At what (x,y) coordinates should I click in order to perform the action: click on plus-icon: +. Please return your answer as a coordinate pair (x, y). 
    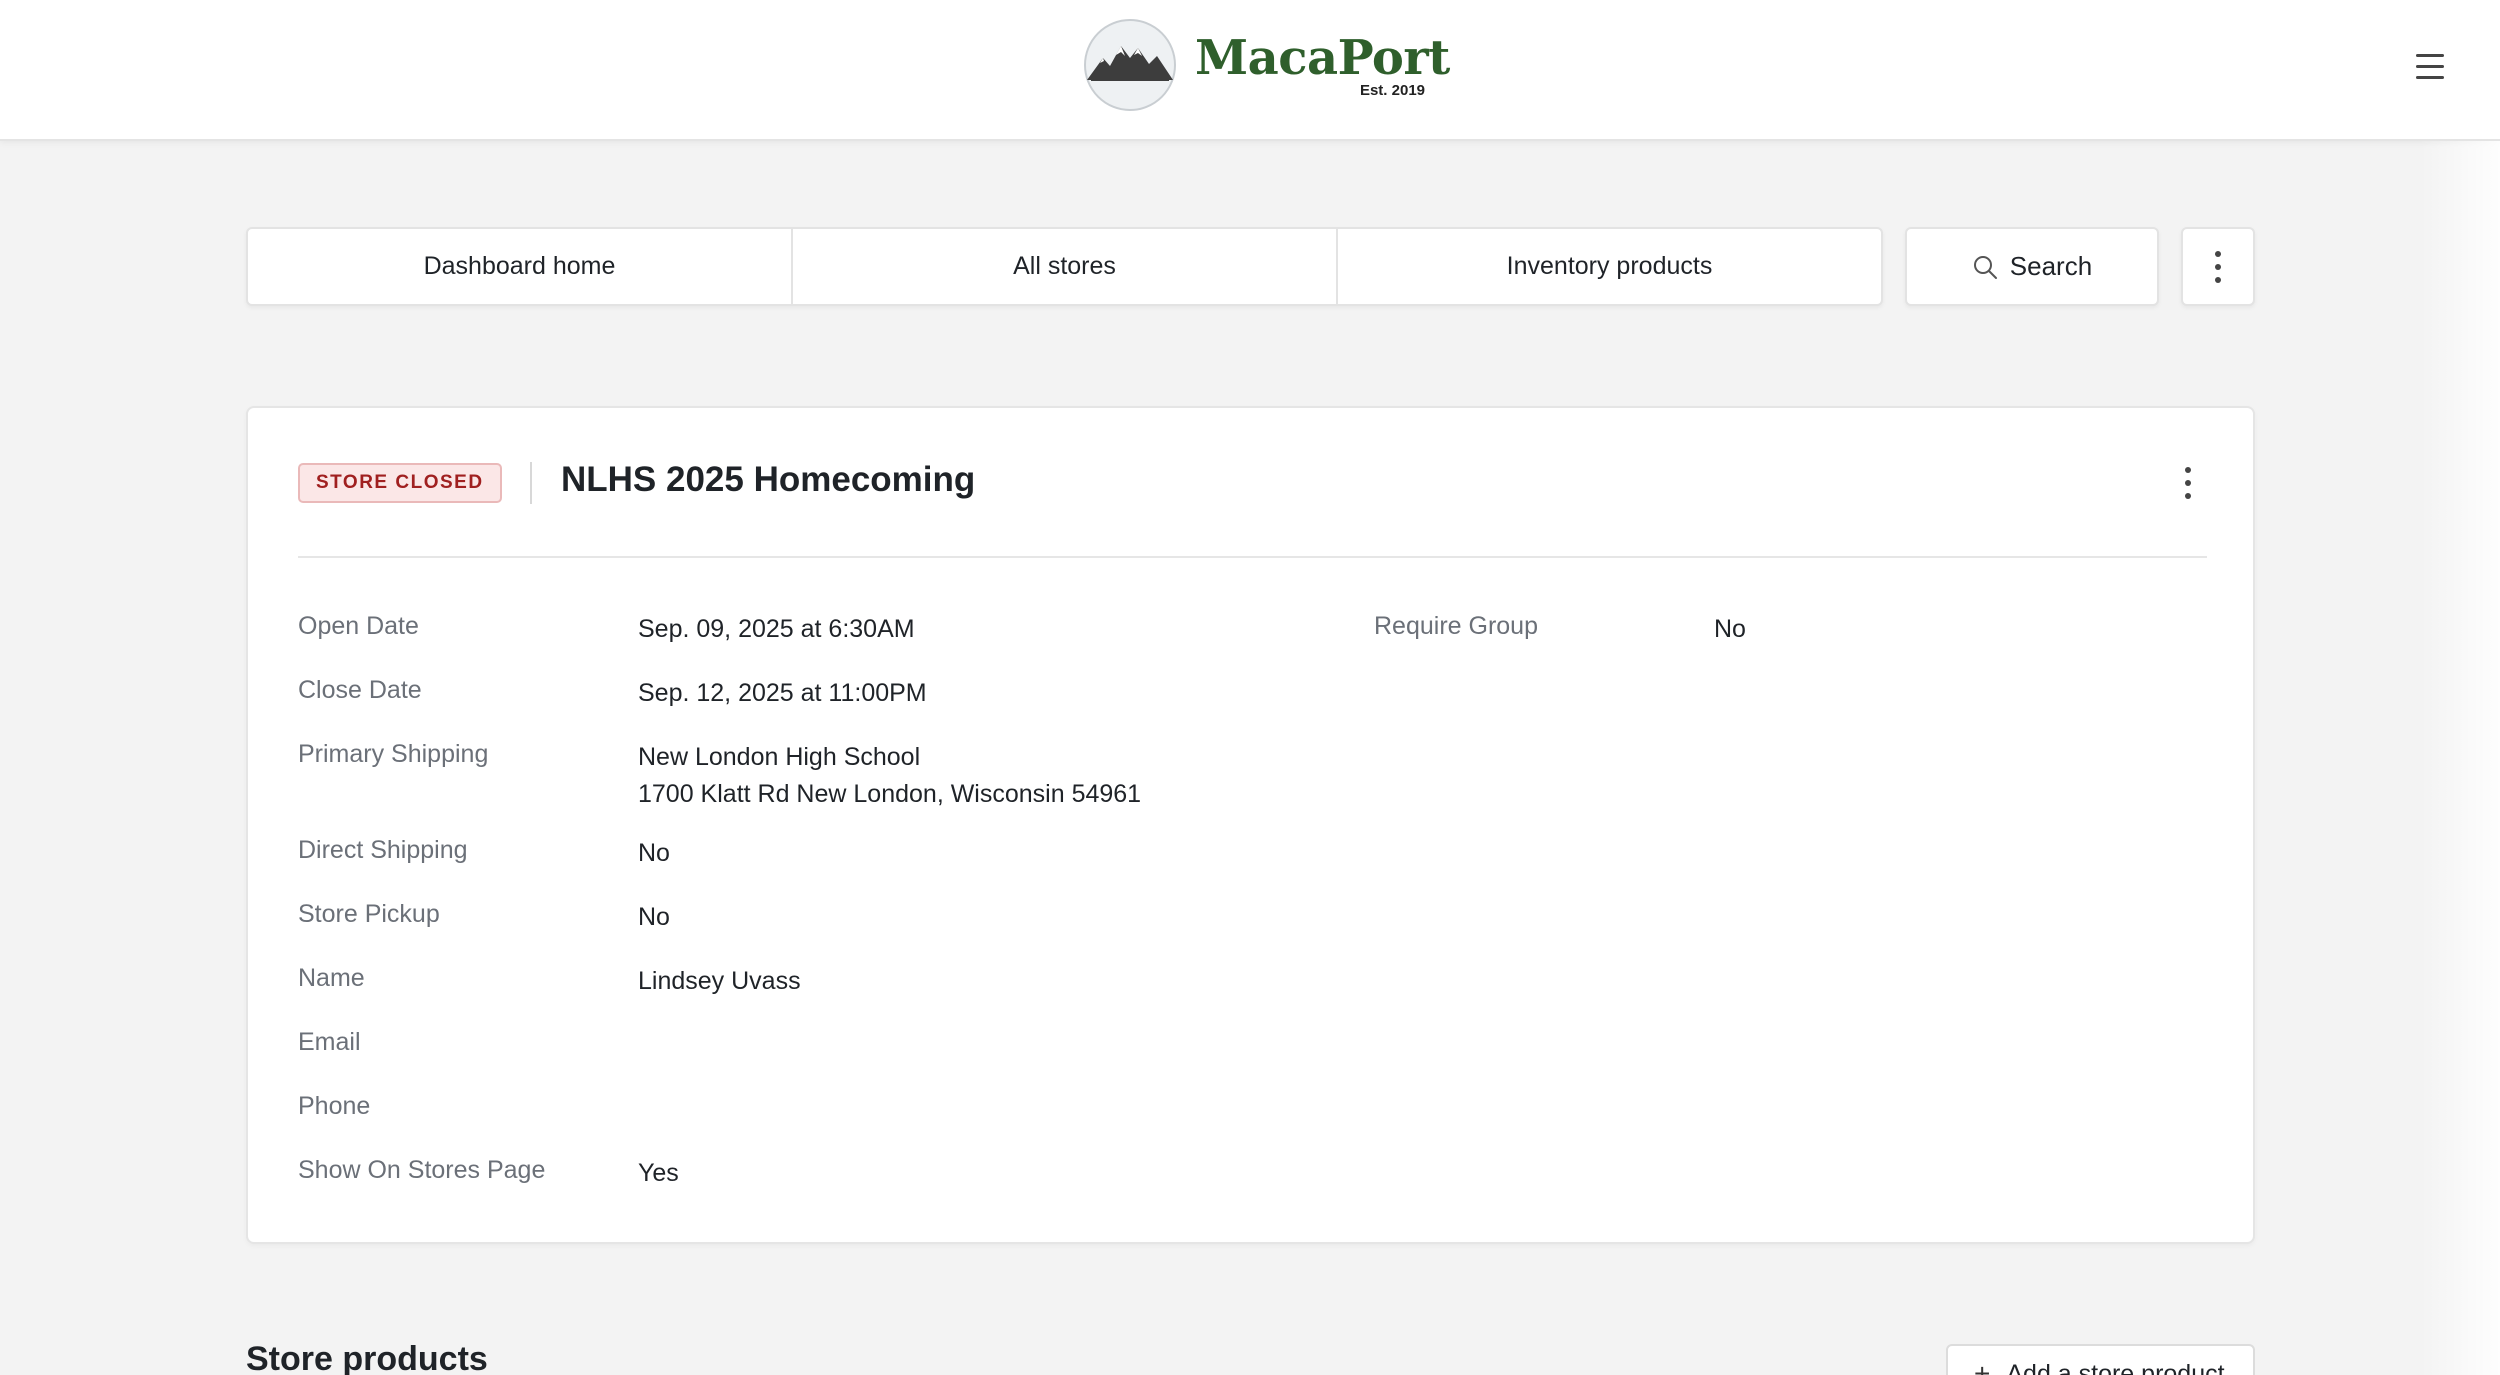
    Looking at the image, I should click on (1982, 1366).